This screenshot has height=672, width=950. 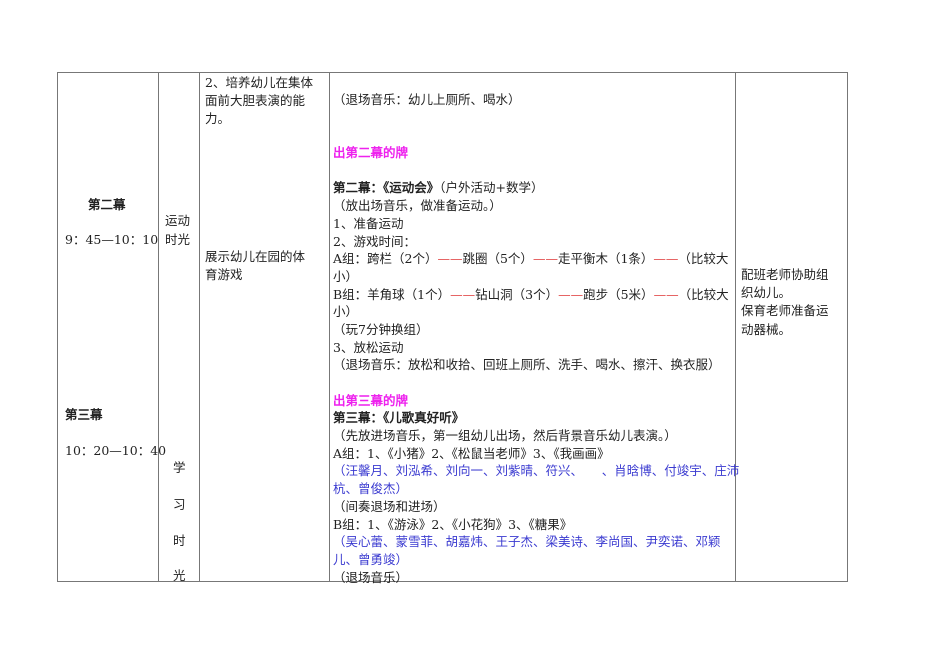 What do you see at coordinates (785, 274) in the screenshot?
I see `staff-note: 配班老师协助组` at bounding box center [785, 274].